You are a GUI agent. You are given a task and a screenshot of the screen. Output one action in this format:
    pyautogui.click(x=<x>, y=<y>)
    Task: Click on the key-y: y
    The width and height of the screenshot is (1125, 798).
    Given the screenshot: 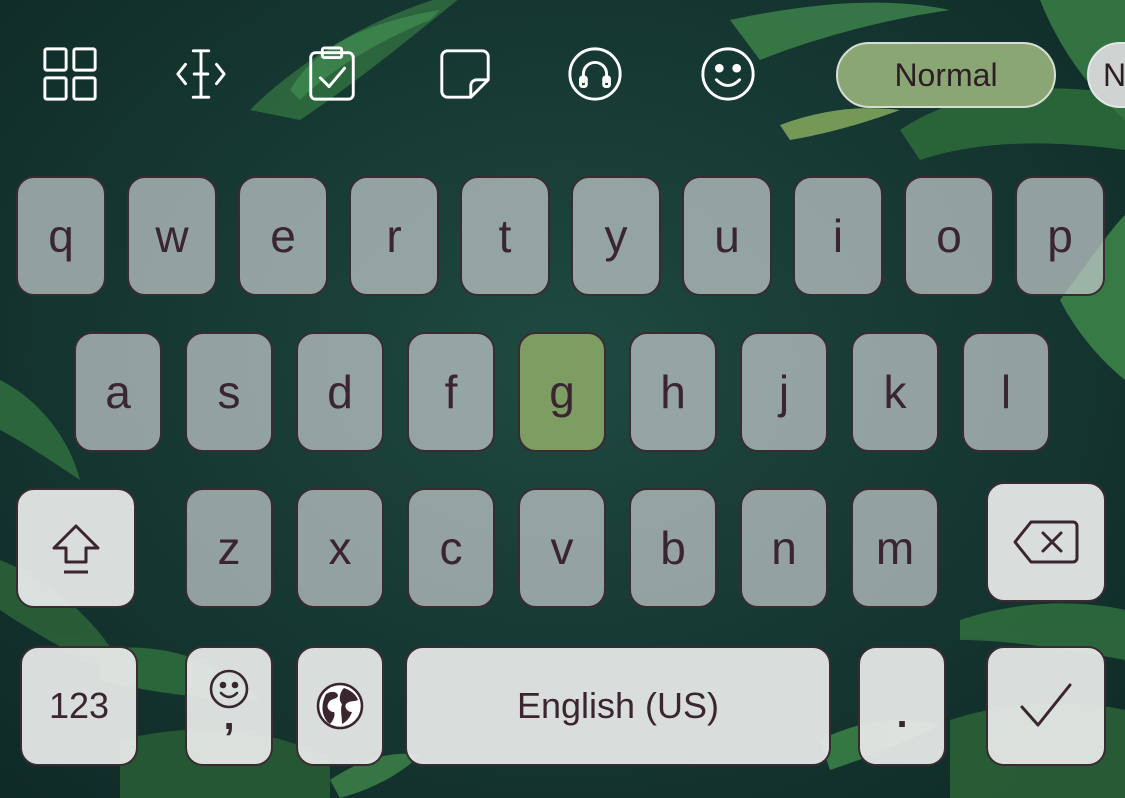 What is the action you would take?
    pyautogui.click(x=616, y=236)
    